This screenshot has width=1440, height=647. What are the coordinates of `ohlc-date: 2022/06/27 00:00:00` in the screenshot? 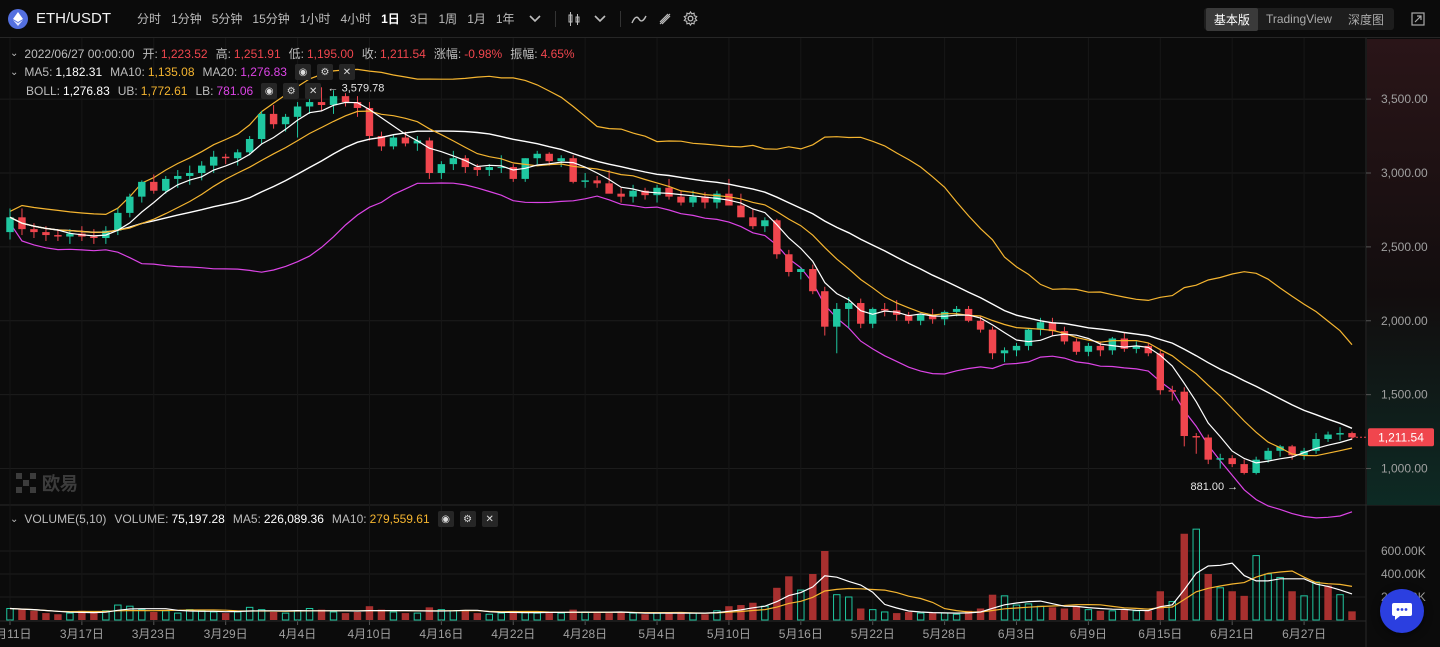 It's located at (79, 53).